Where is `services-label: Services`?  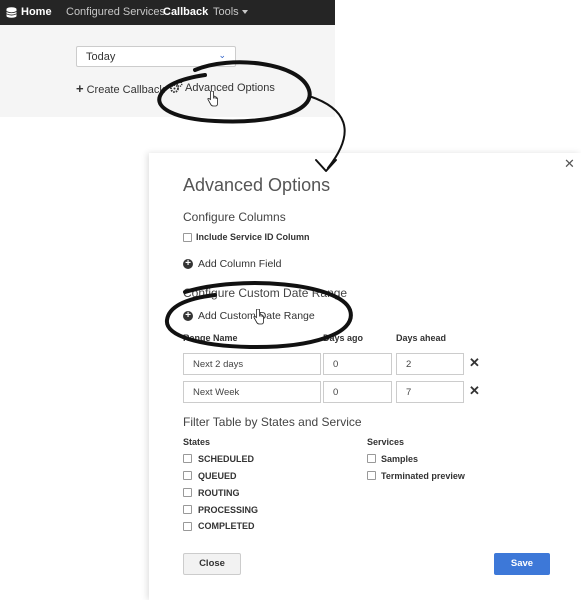 services-label: Services is located at coordinates (386, 442).